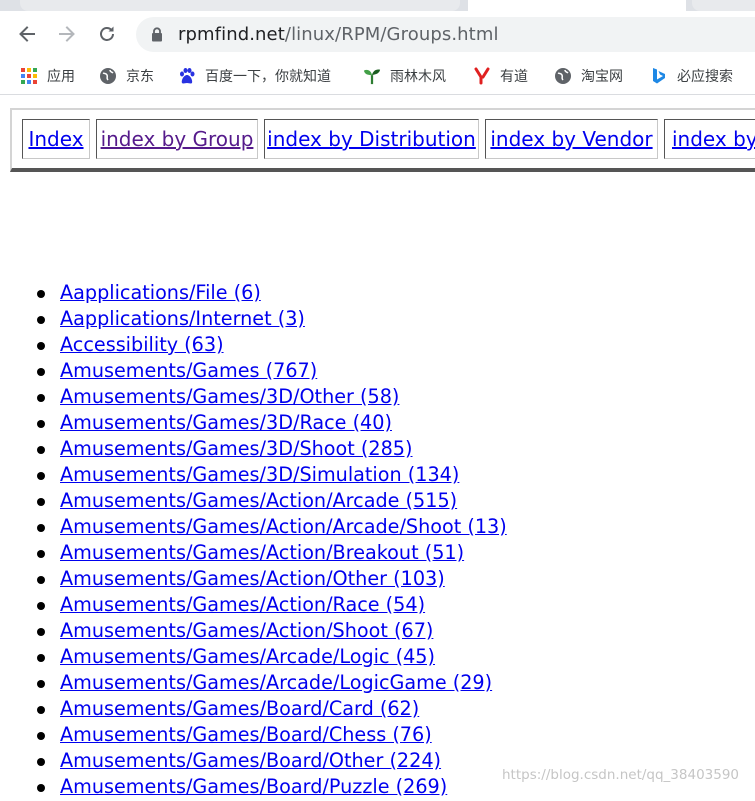 This screenshot has height=801, width=755. What do you see at coordinates (226, 423) in the screenshot?
I see `group-link: Amusements/Games/3D/Race (40)` at bounding box center [226, 423].